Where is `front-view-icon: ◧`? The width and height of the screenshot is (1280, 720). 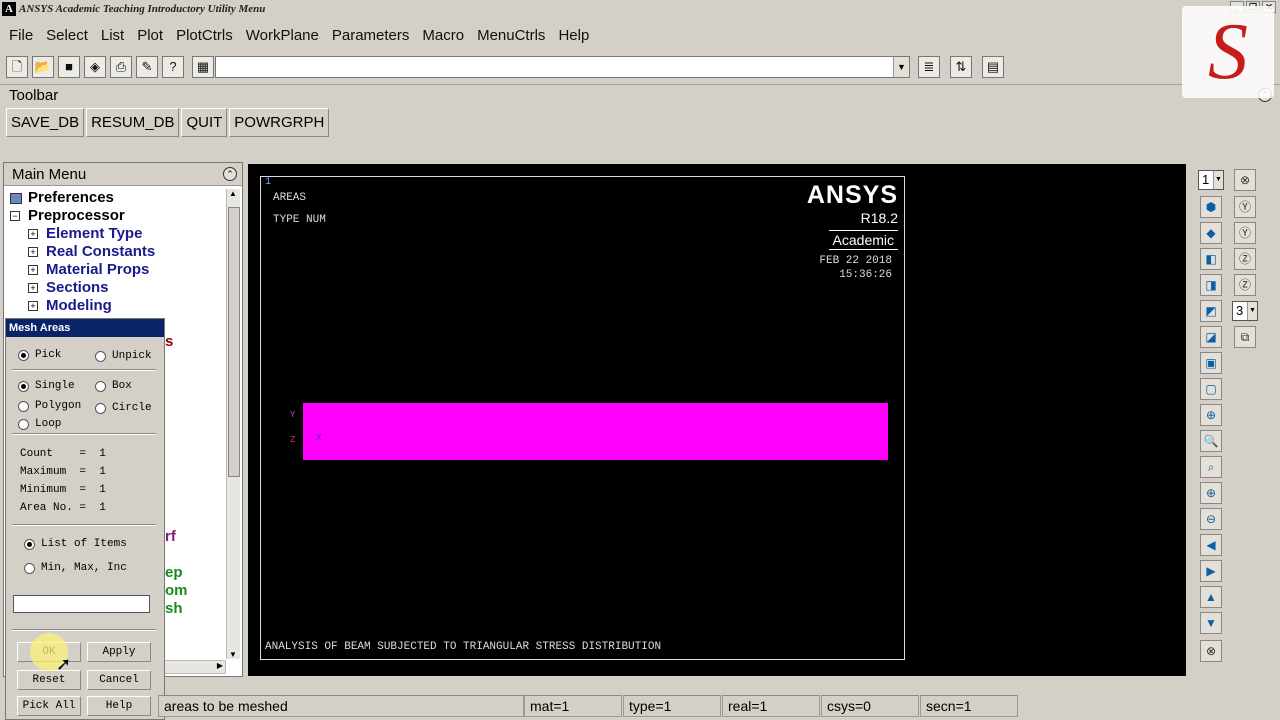 front-view-icon: ◧ is located at coordinates (1211, 259).